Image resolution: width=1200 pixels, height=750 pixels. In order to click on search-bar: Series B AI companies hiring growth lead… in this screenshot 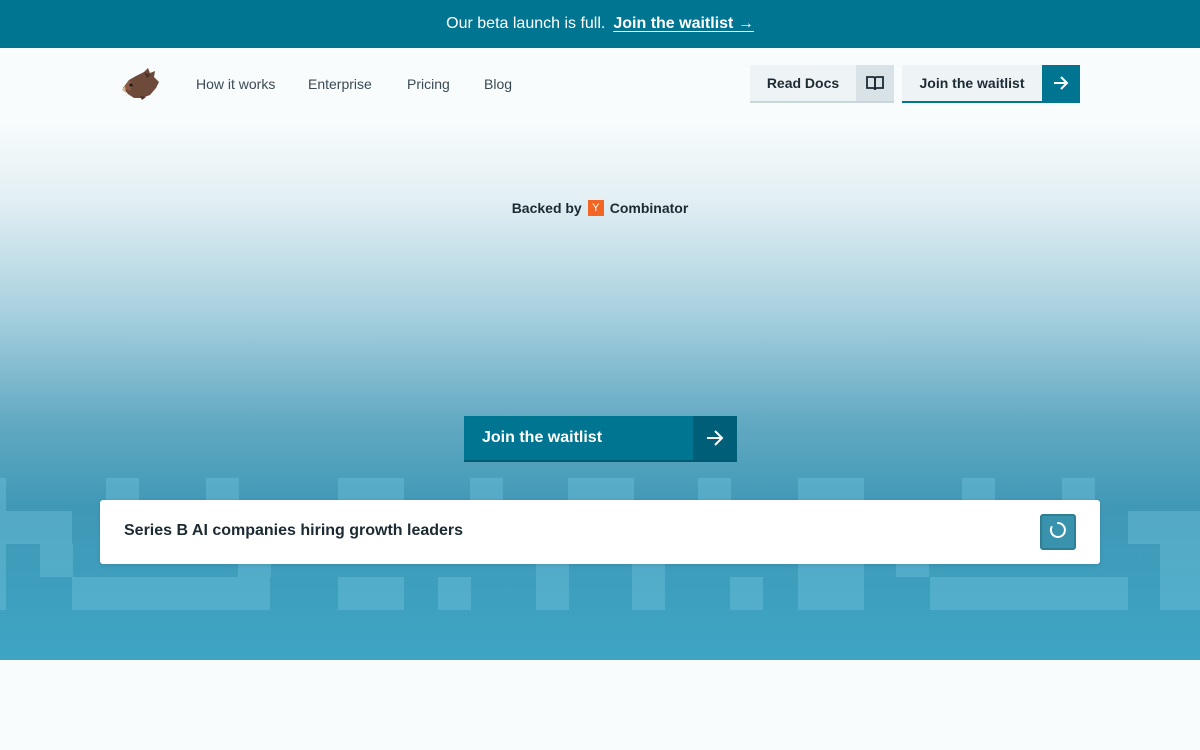, I will do `click(600, 532)`.